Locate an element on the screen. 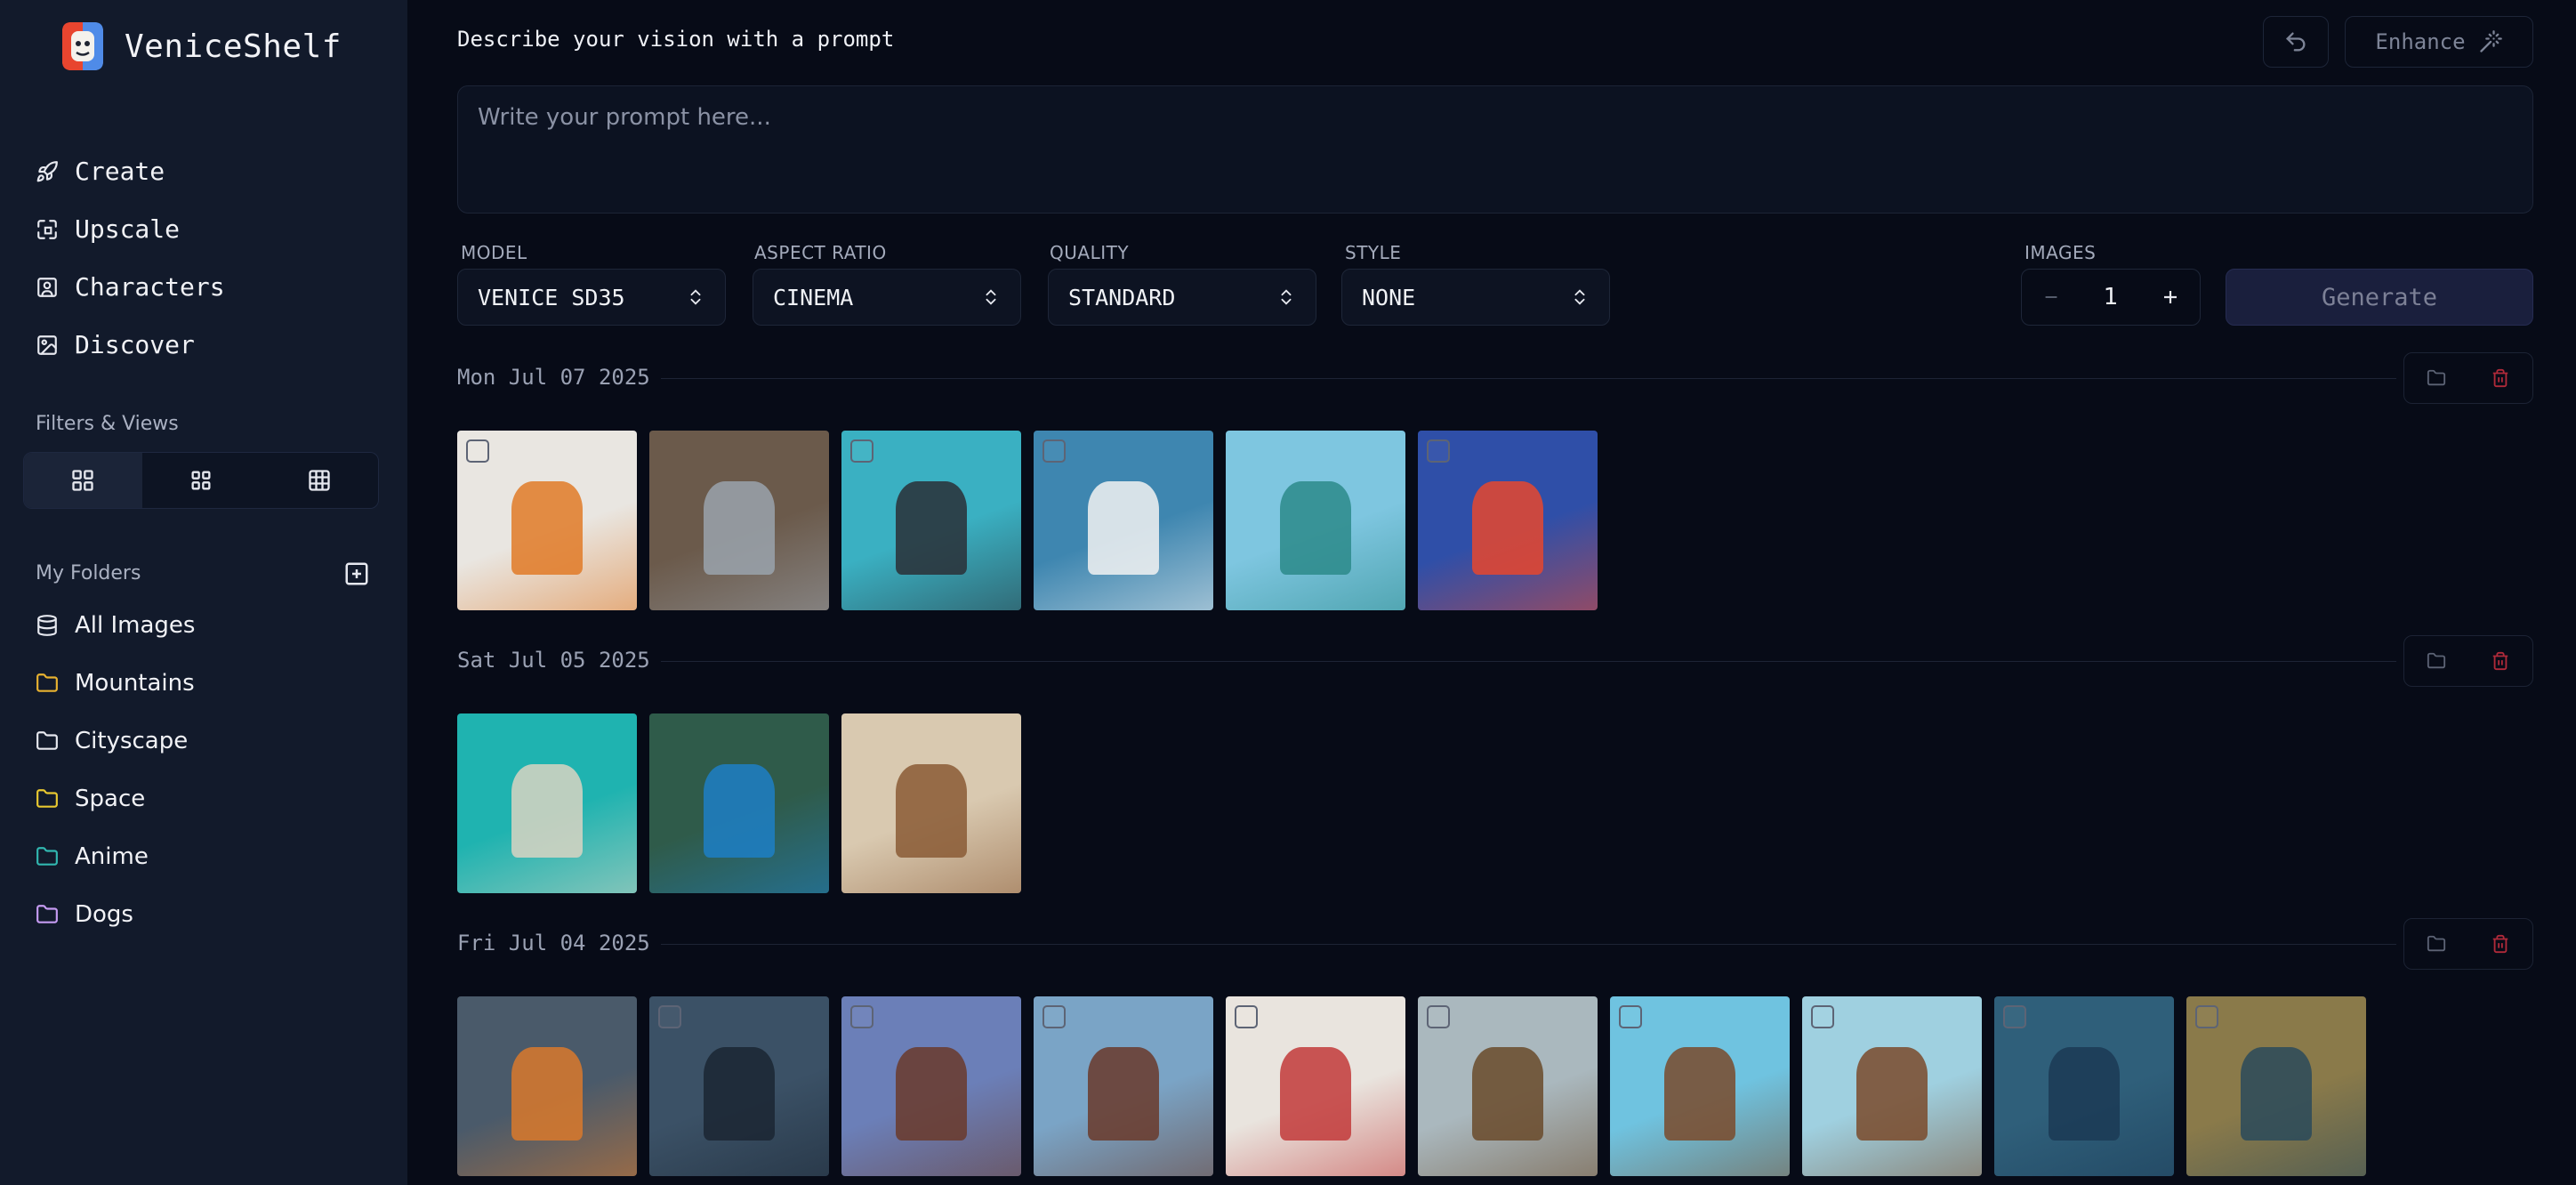 This screenshot has width=2576, height=1185. folders-label: My Folders is located at coordinates (88, 573).